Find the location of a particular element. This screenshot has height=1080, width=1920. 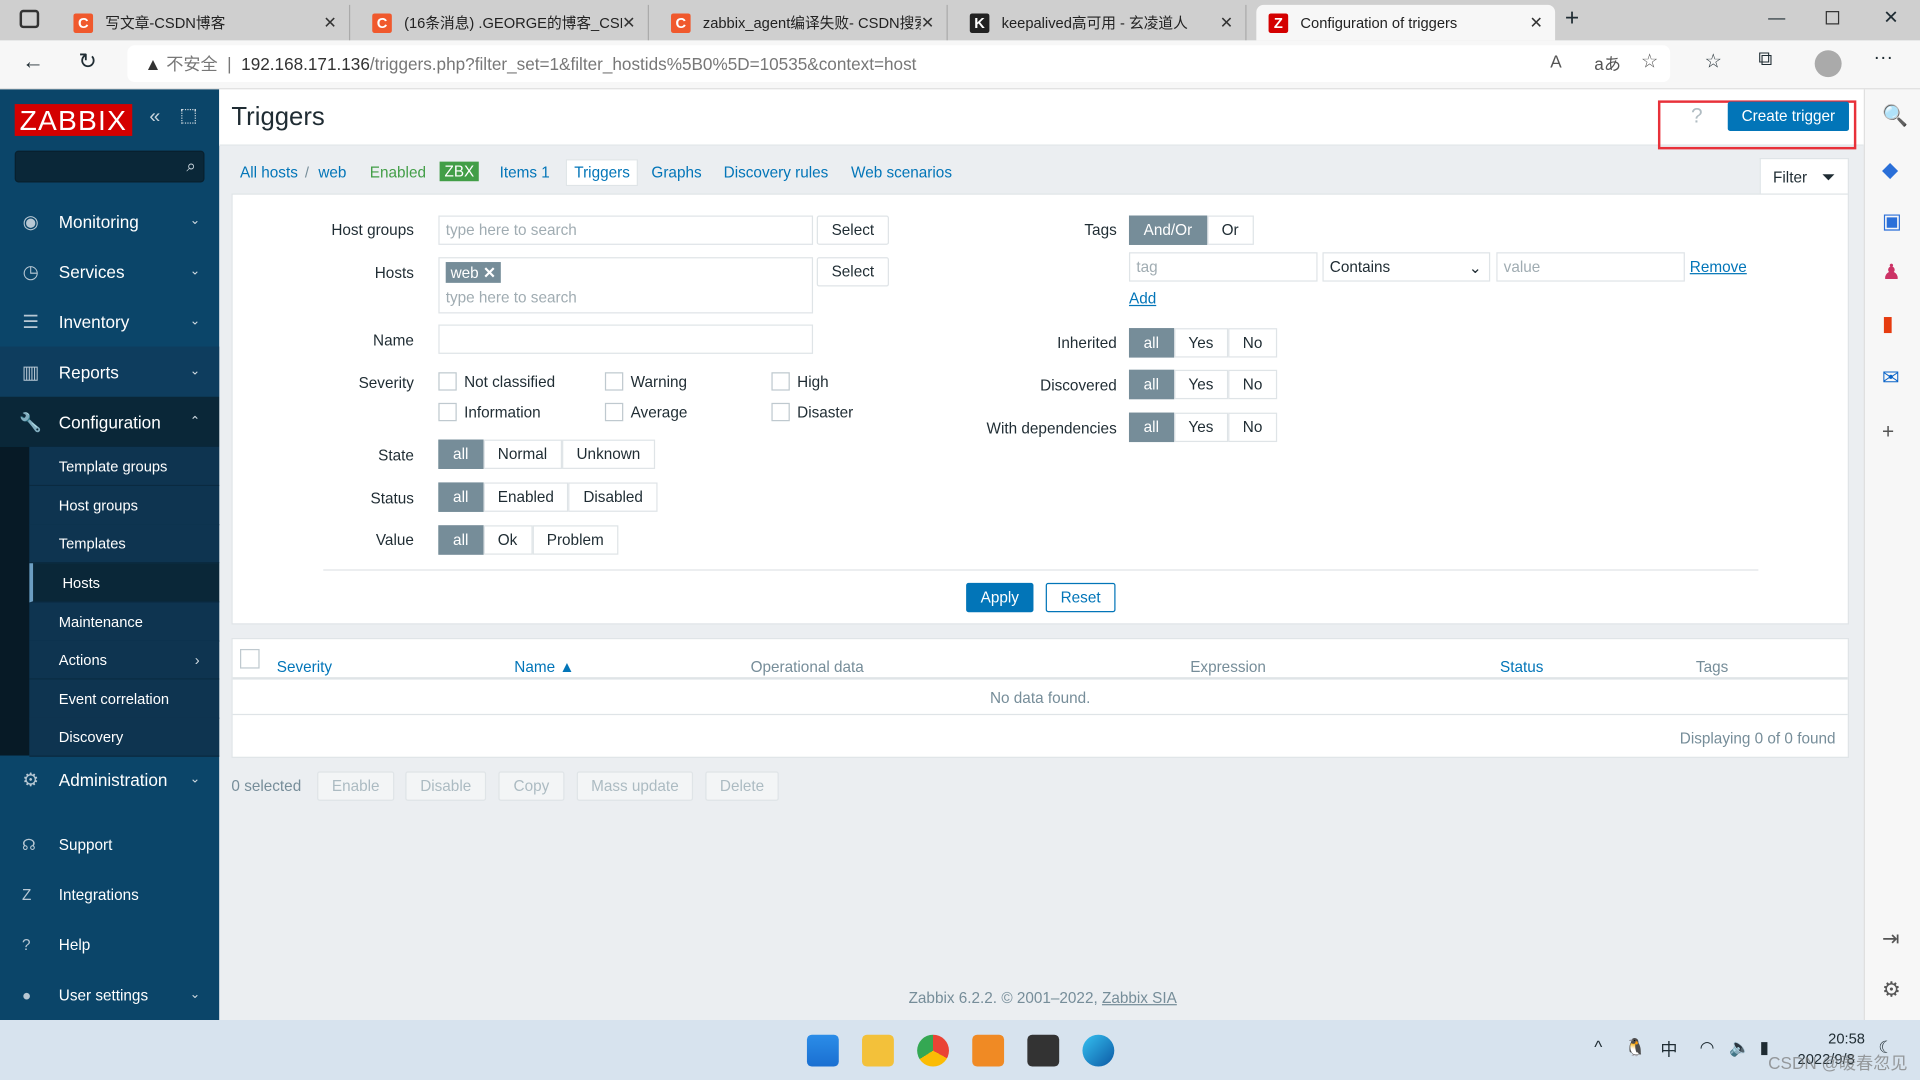

status-toggle: all Enabled Disabled is located at coordinates (548, 497).